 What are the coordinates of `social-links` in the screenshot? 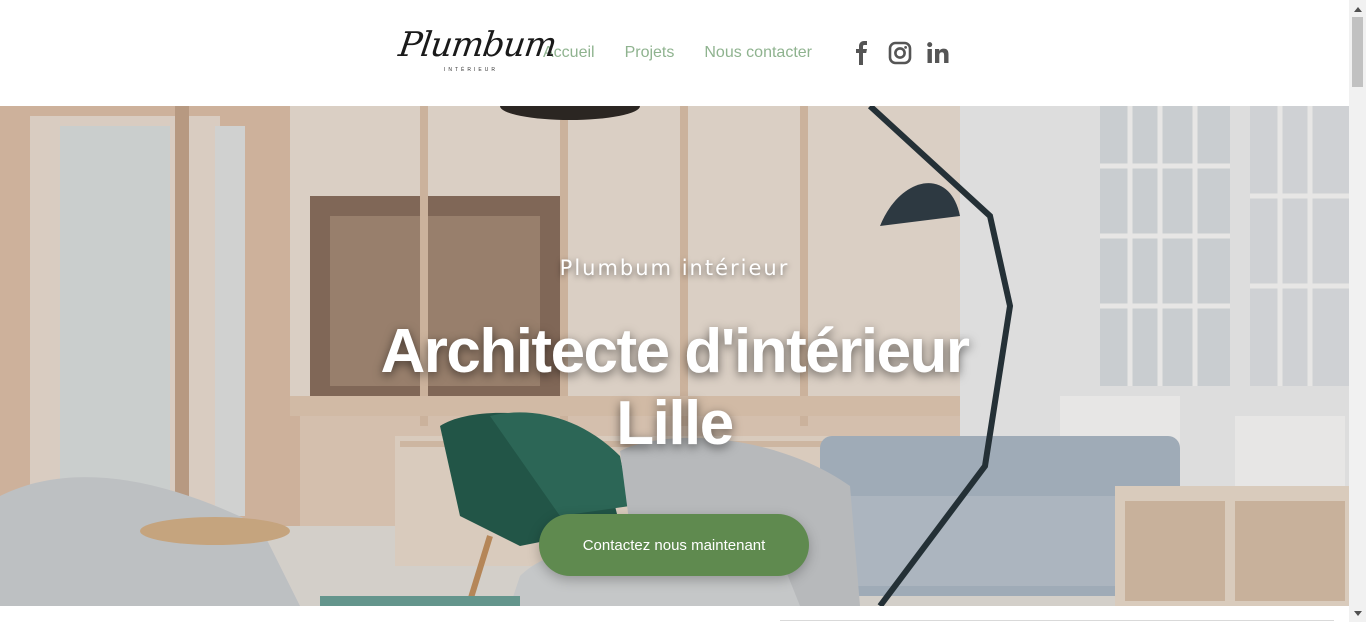 It's located at (900, 53).